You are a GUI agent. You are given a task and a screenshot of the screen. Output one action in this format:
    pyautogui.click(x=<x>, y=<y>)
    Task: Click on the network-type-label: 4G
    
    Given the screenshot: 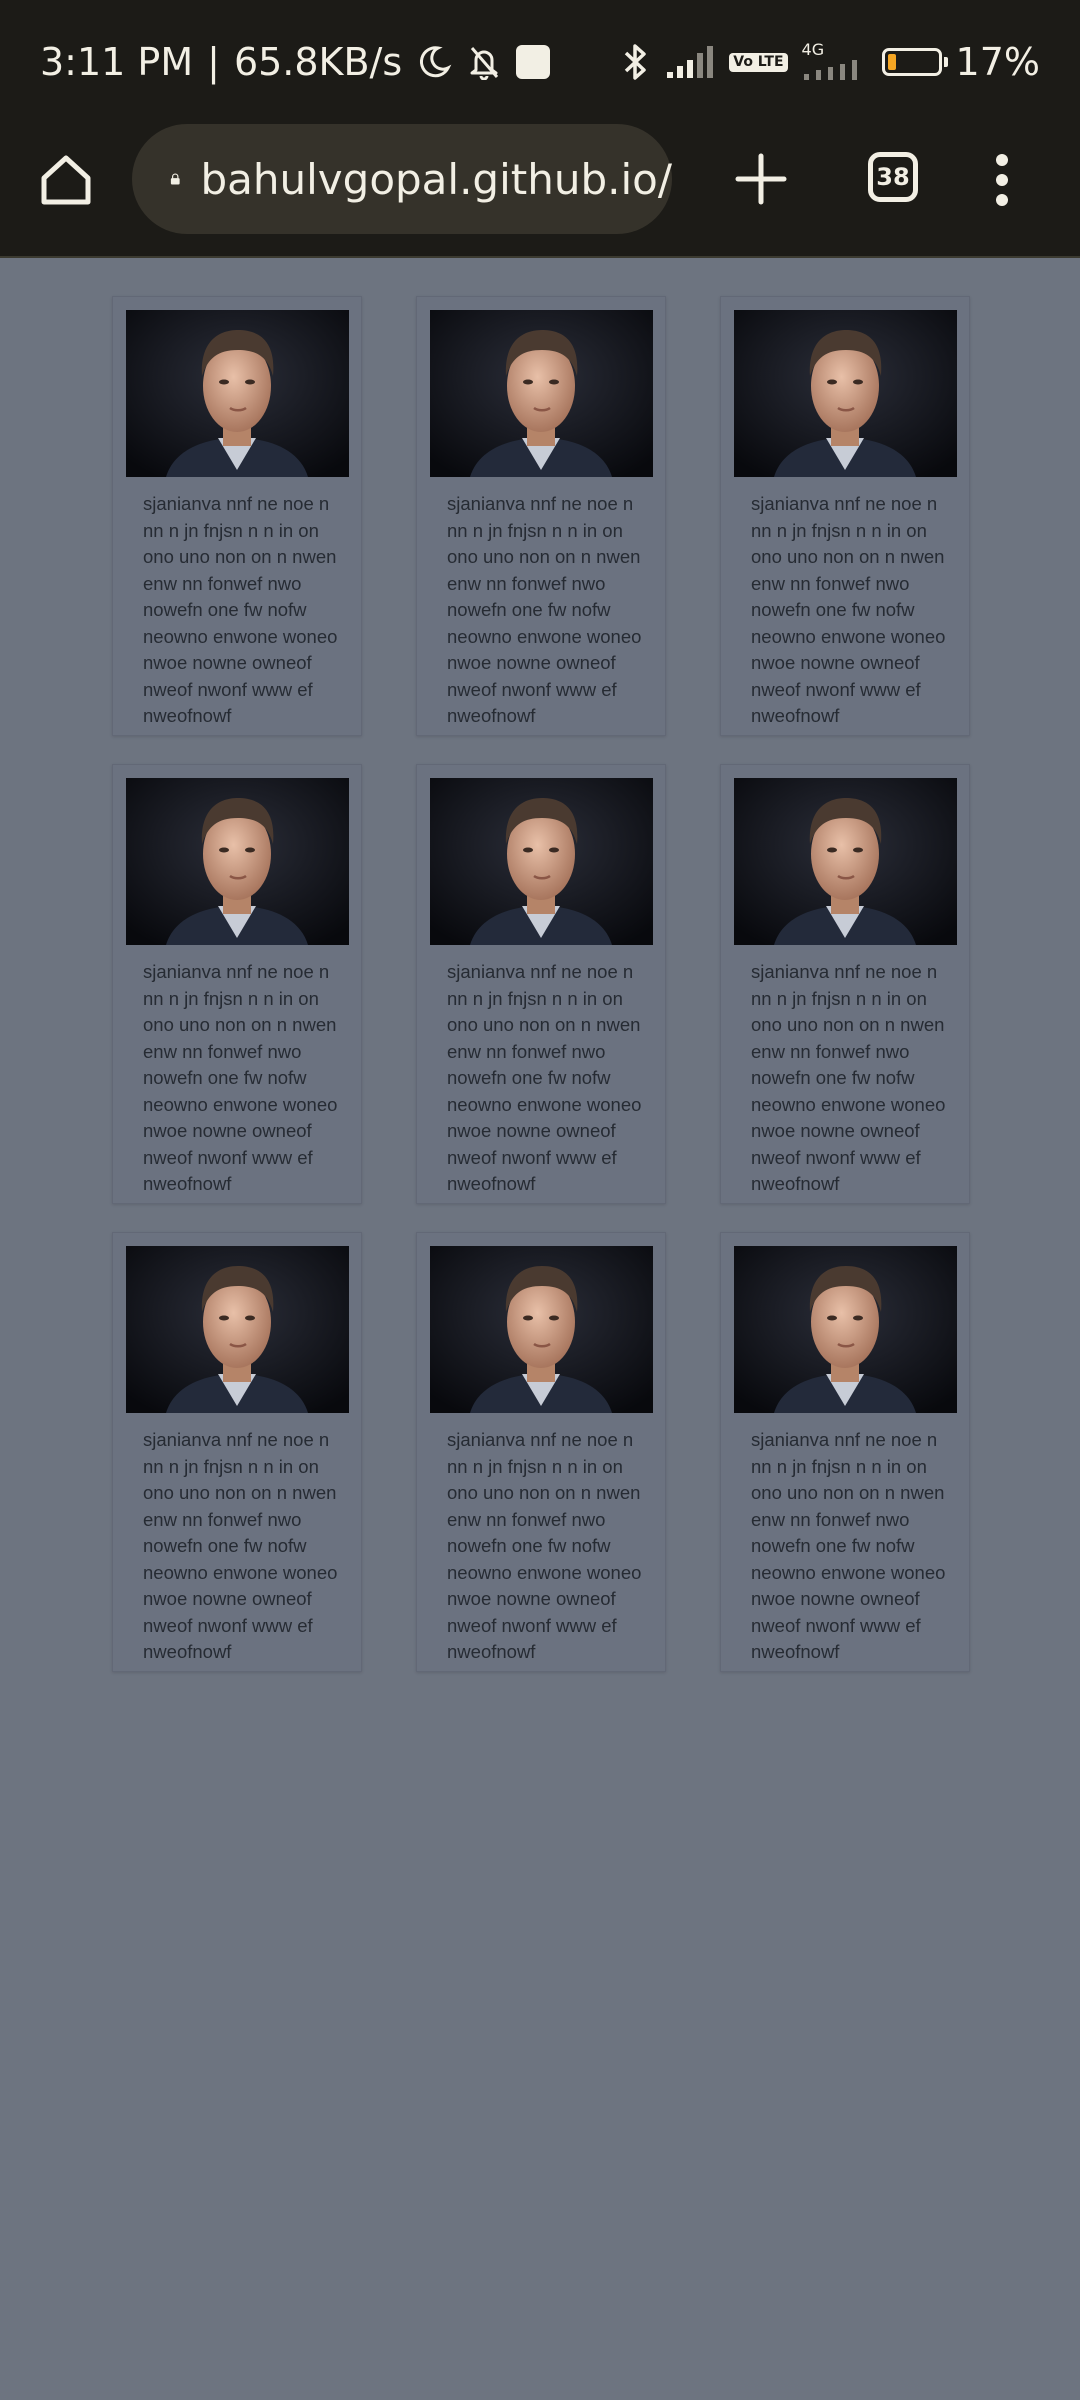 What is the action you would take?
    pyautogui.click(x=813, y=49)
    